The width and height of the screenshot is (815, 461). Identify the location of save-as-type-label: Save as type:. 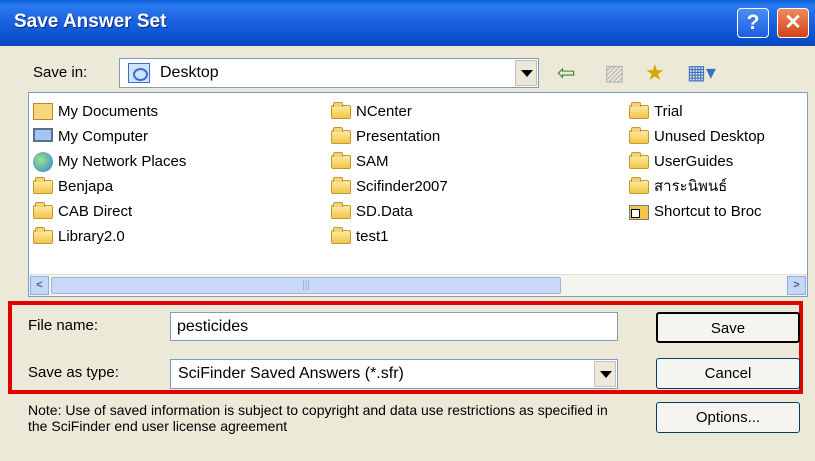
(73, 372).